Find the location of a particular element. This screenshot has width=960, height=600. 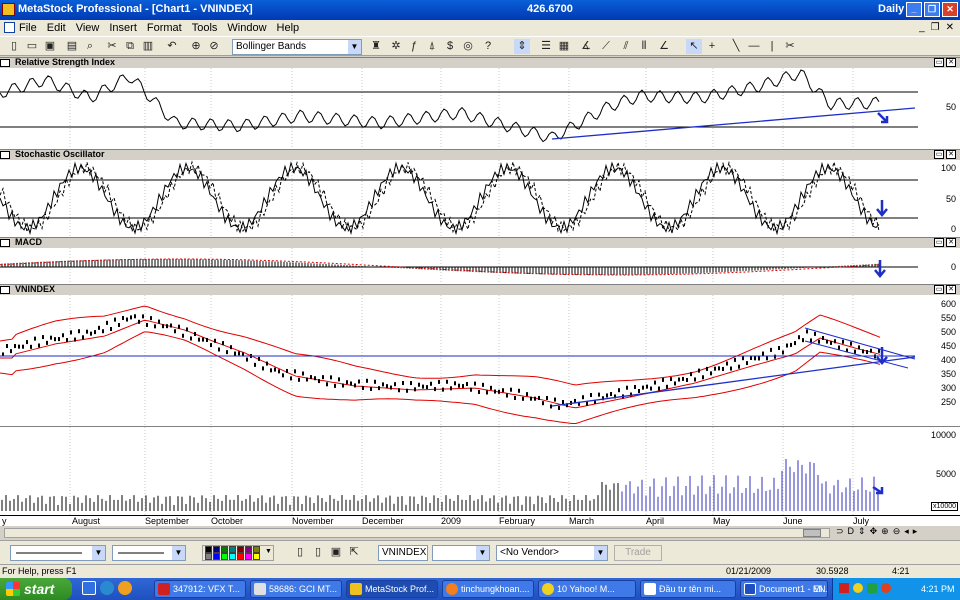

cross-icon: + is located at coordinates (712, 46).